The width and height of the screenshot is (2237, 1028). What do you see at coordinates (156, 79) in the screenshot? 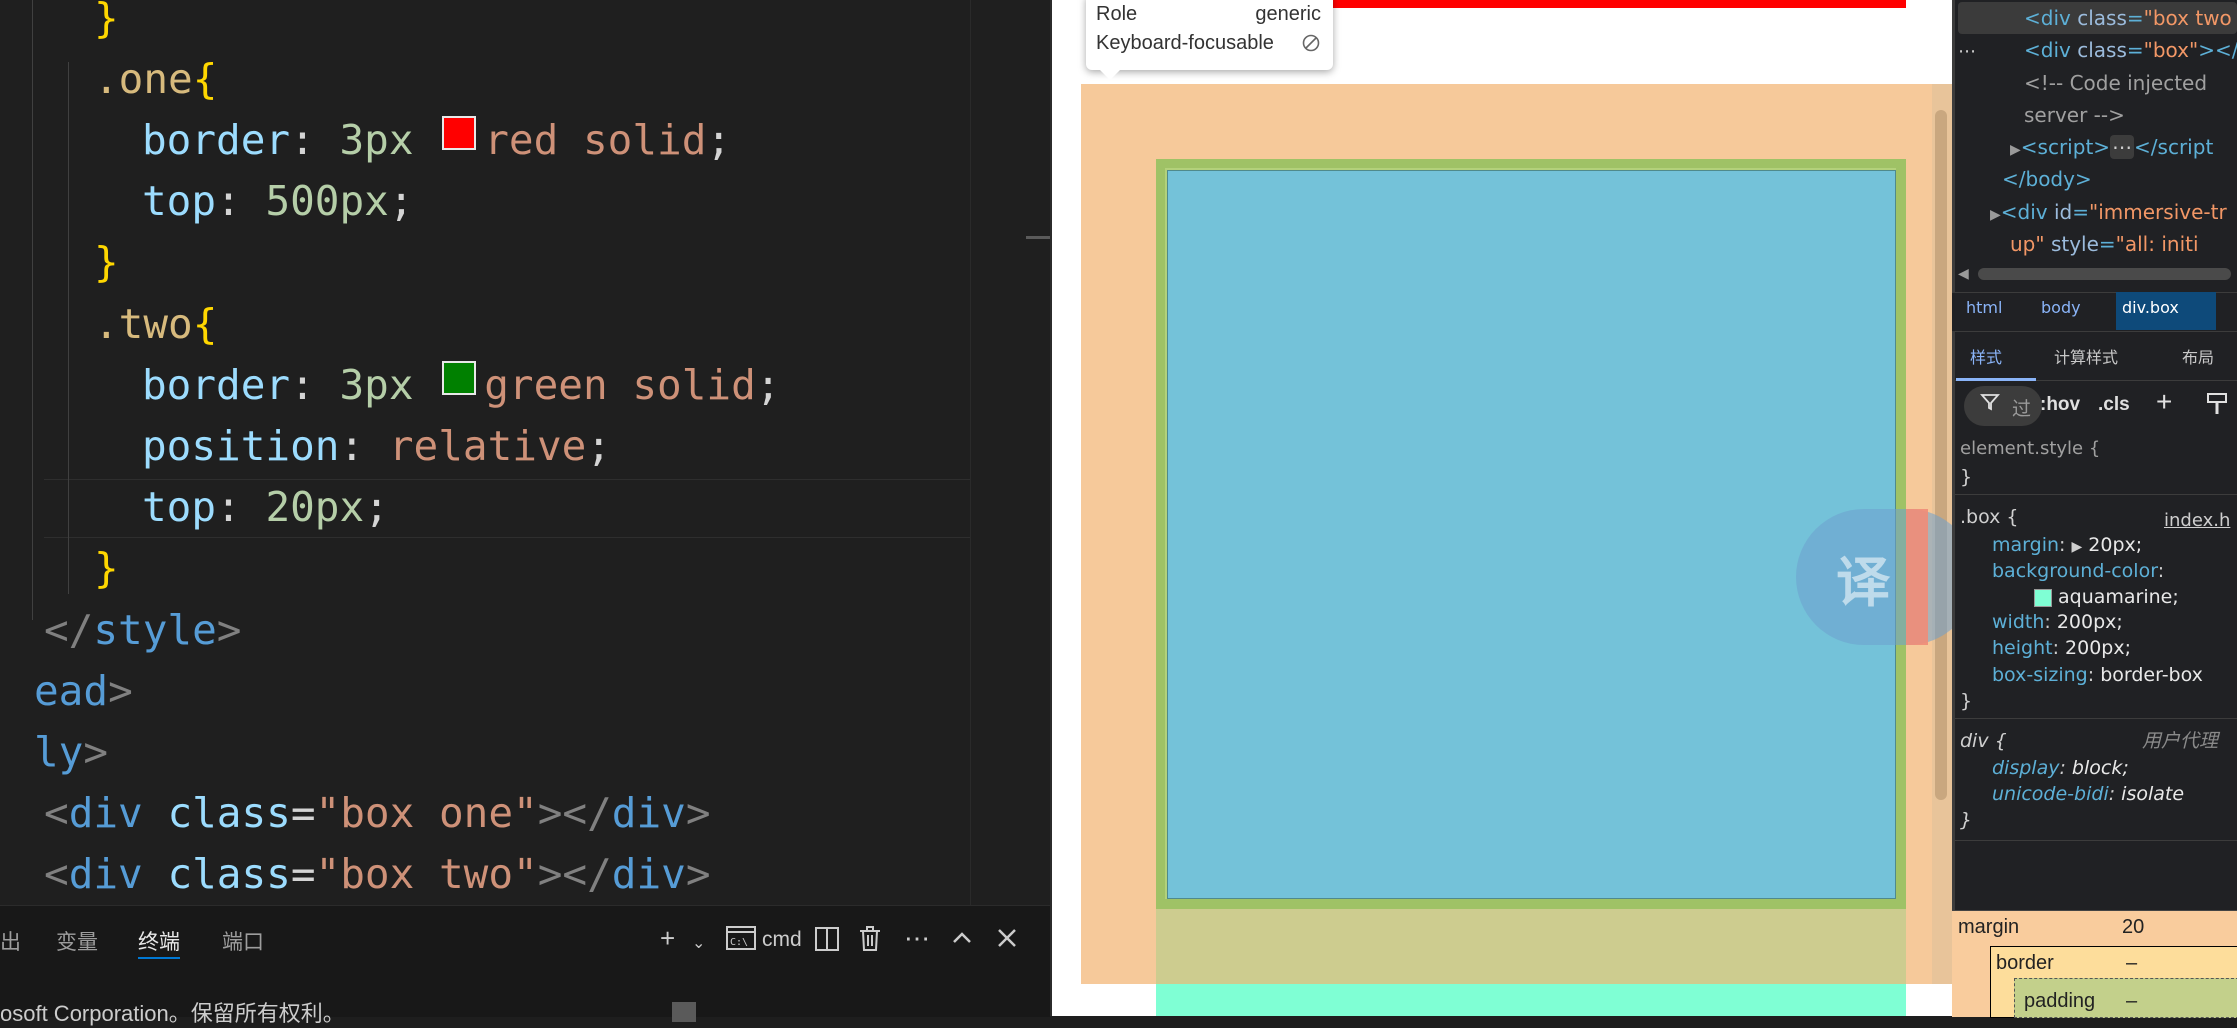
I see `code-line: .one{` at bounding box center [156, 79].